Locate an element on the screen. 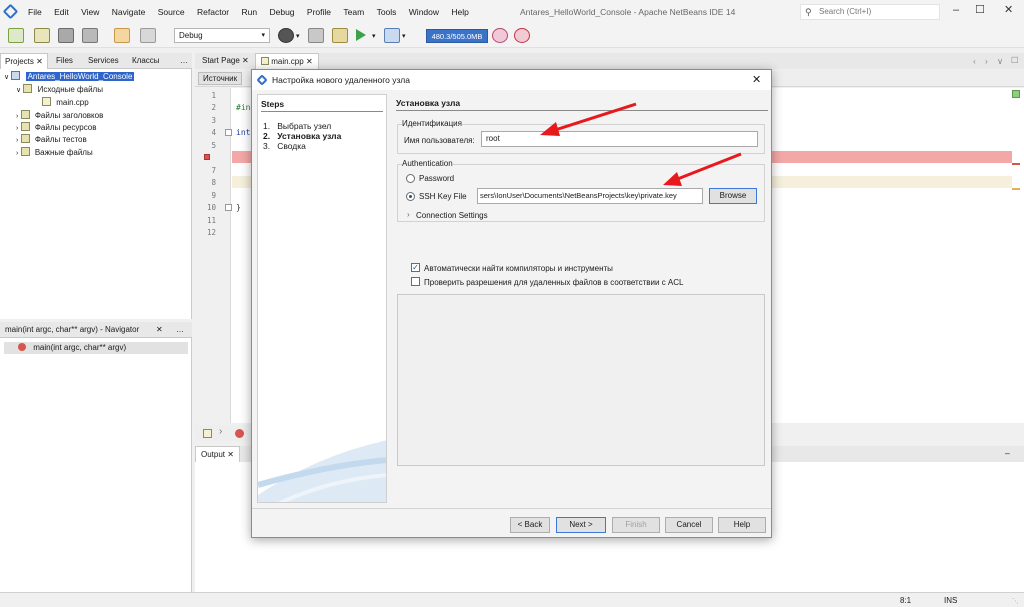  menu-debug: Debug is located at coordinates (281, 12).